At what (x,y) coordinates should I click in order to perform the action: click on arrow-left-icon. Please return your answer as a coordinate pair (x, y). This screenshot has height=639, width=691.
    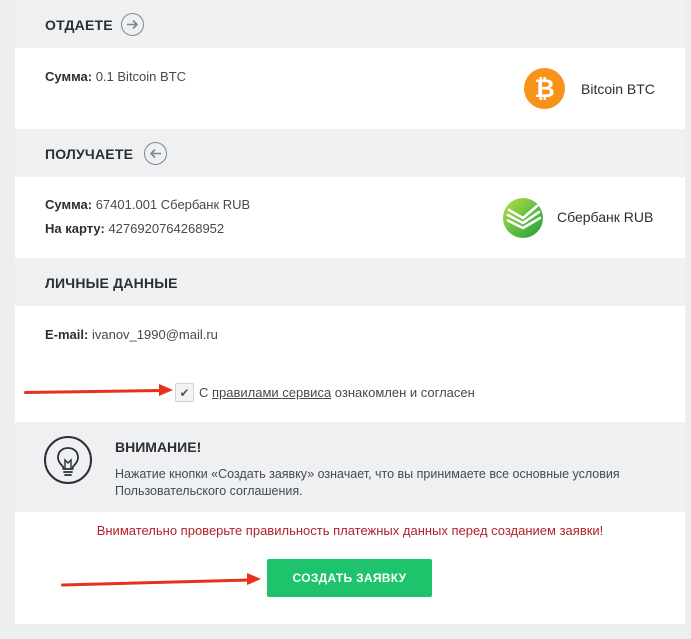
    Looking at the image, I should click on (155, 153).